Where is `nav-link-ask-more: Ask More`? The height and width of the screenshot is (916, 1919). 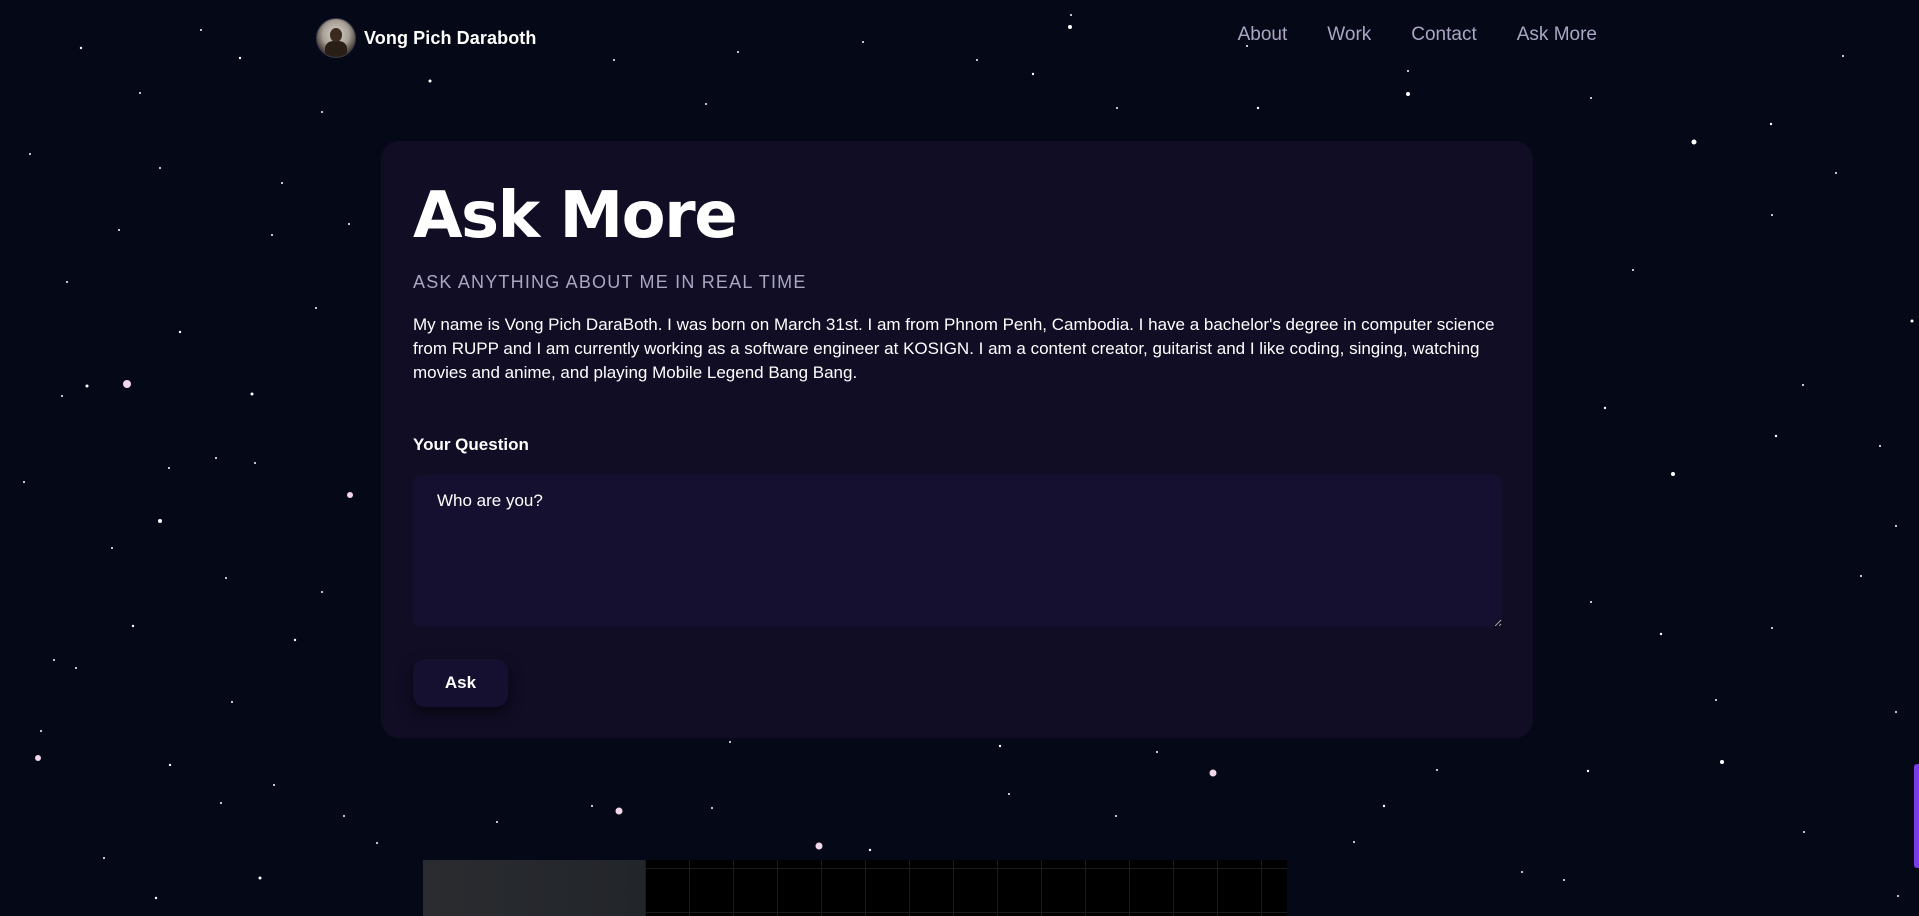 nav-link-ask-more: Ask More is located at coordinates (1557, 35).